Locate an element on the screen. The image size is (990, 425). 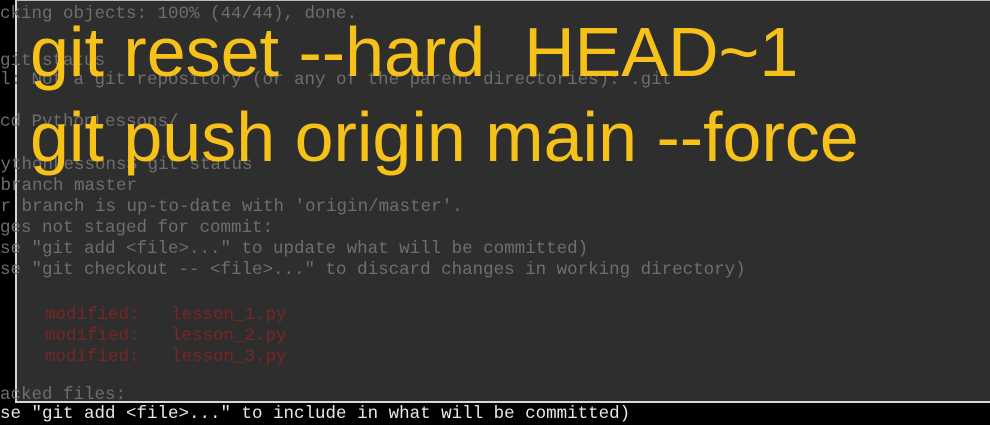
terminal-line: cd PythonLessons/ is located at coordinates (89, 122).